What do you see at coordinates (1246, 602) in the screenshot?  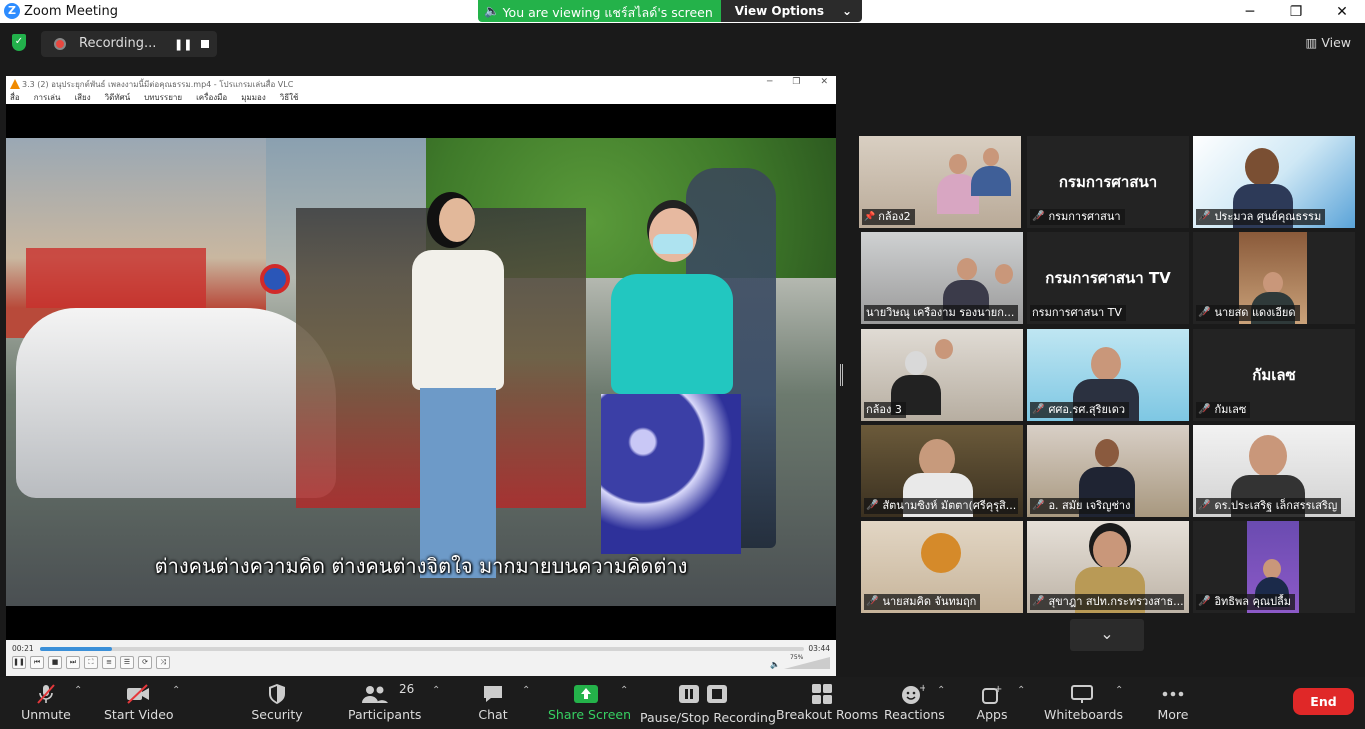 I see `participant-name: 🎤̸ อิทธิพล คุณปลื้ม` at bounding box center [1246, 602].